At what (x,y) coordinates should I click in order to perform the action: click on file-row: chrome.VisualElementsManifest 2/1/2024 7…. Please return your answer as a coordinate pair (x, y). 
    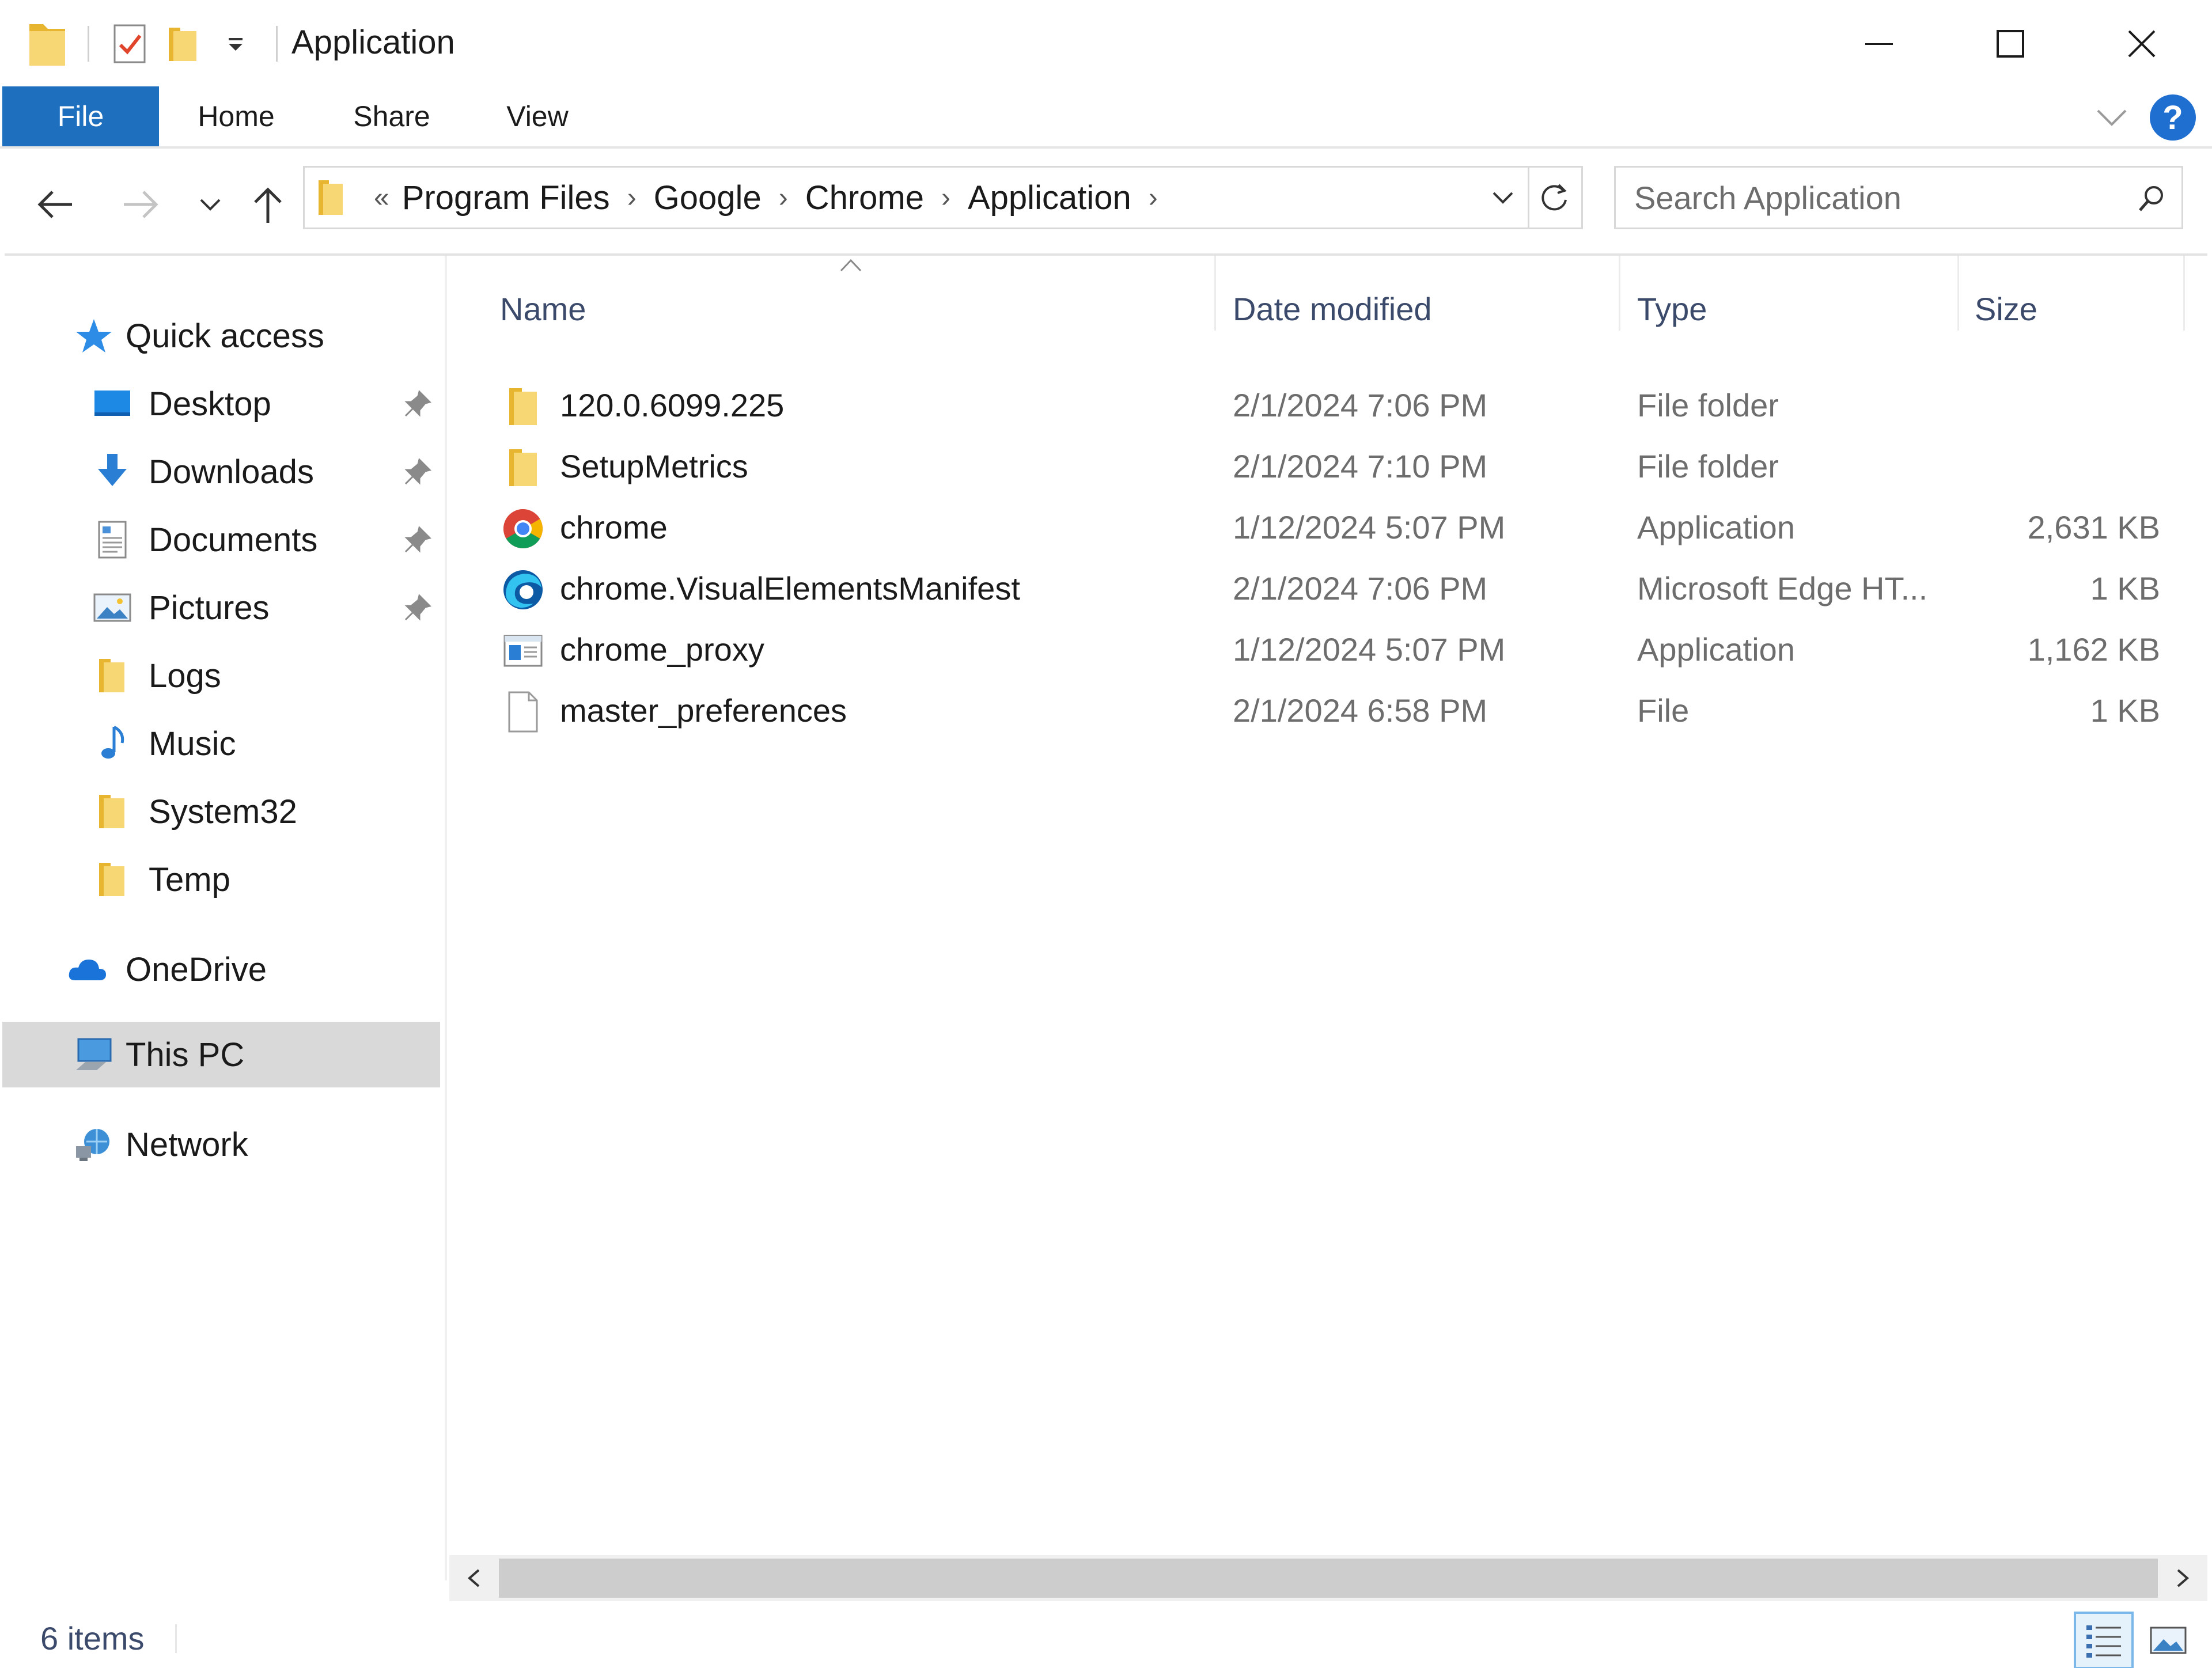
    Looking at the image, I should click on (1328, 588).